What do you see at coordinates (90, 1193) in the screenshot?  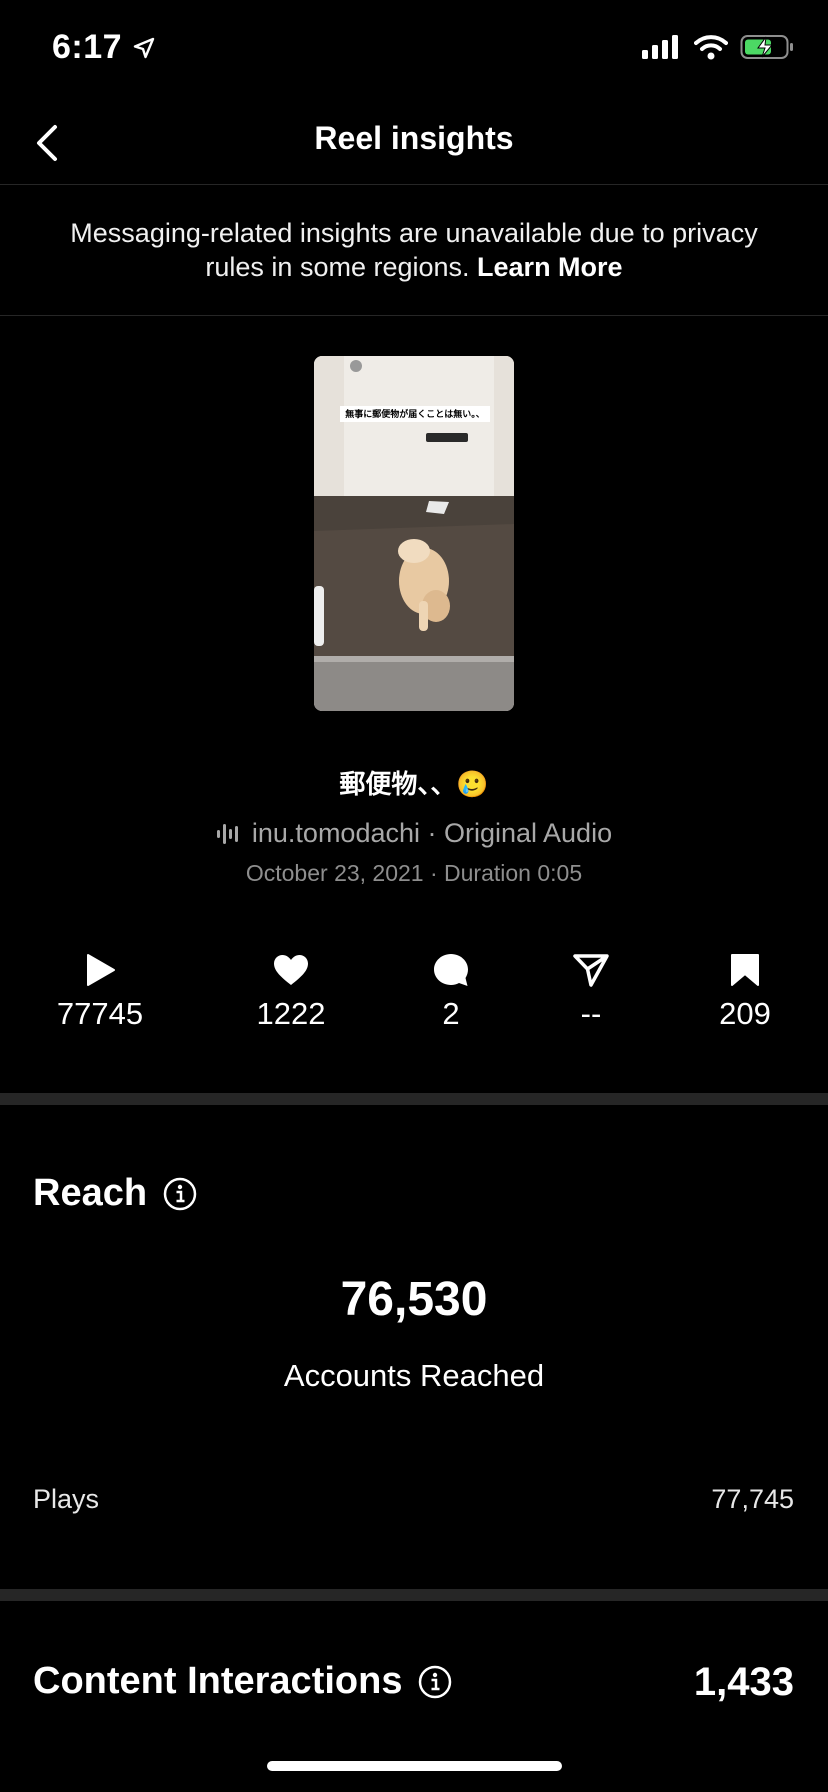 I see `reach-title: Reach` at bounding box center [90, 1193].